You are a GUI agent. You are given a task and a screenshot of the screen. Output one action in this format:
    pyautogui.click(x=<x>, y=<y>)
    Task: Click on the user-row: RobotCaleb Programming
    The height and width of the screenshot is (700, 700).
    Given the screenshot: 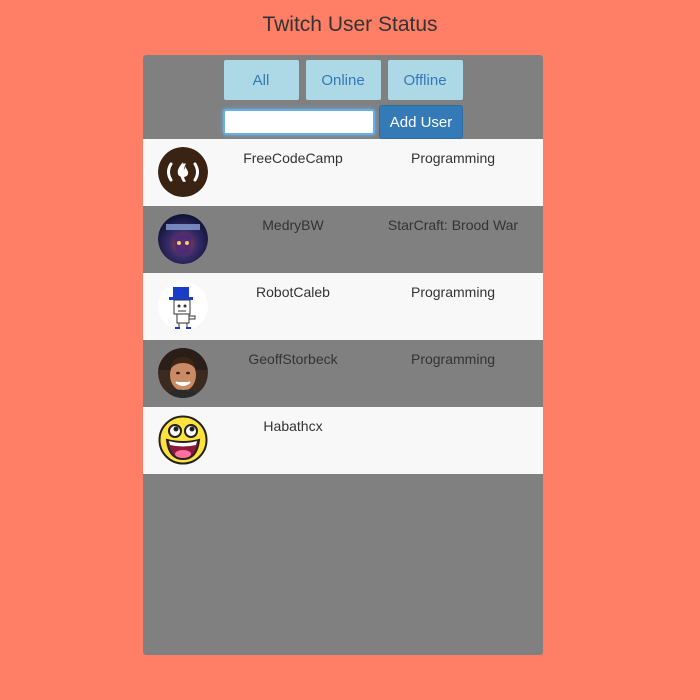 What is the action you would take?
    pyautogui.click(x=343, y=306)
    